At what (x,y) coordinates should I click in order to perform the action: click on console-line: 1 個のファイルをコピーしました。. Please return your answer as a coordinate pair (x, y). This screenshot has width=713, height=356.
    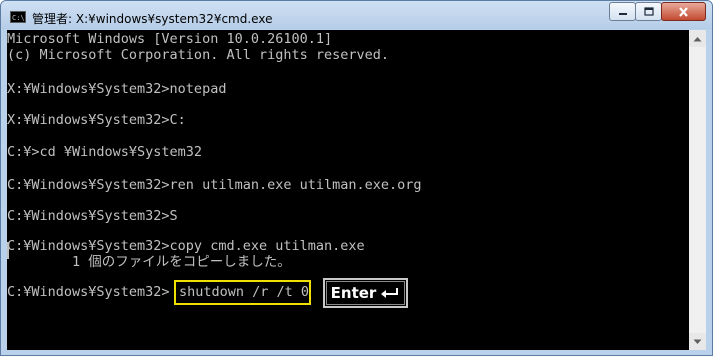
    Looking at the image, I should click on (149, 262).